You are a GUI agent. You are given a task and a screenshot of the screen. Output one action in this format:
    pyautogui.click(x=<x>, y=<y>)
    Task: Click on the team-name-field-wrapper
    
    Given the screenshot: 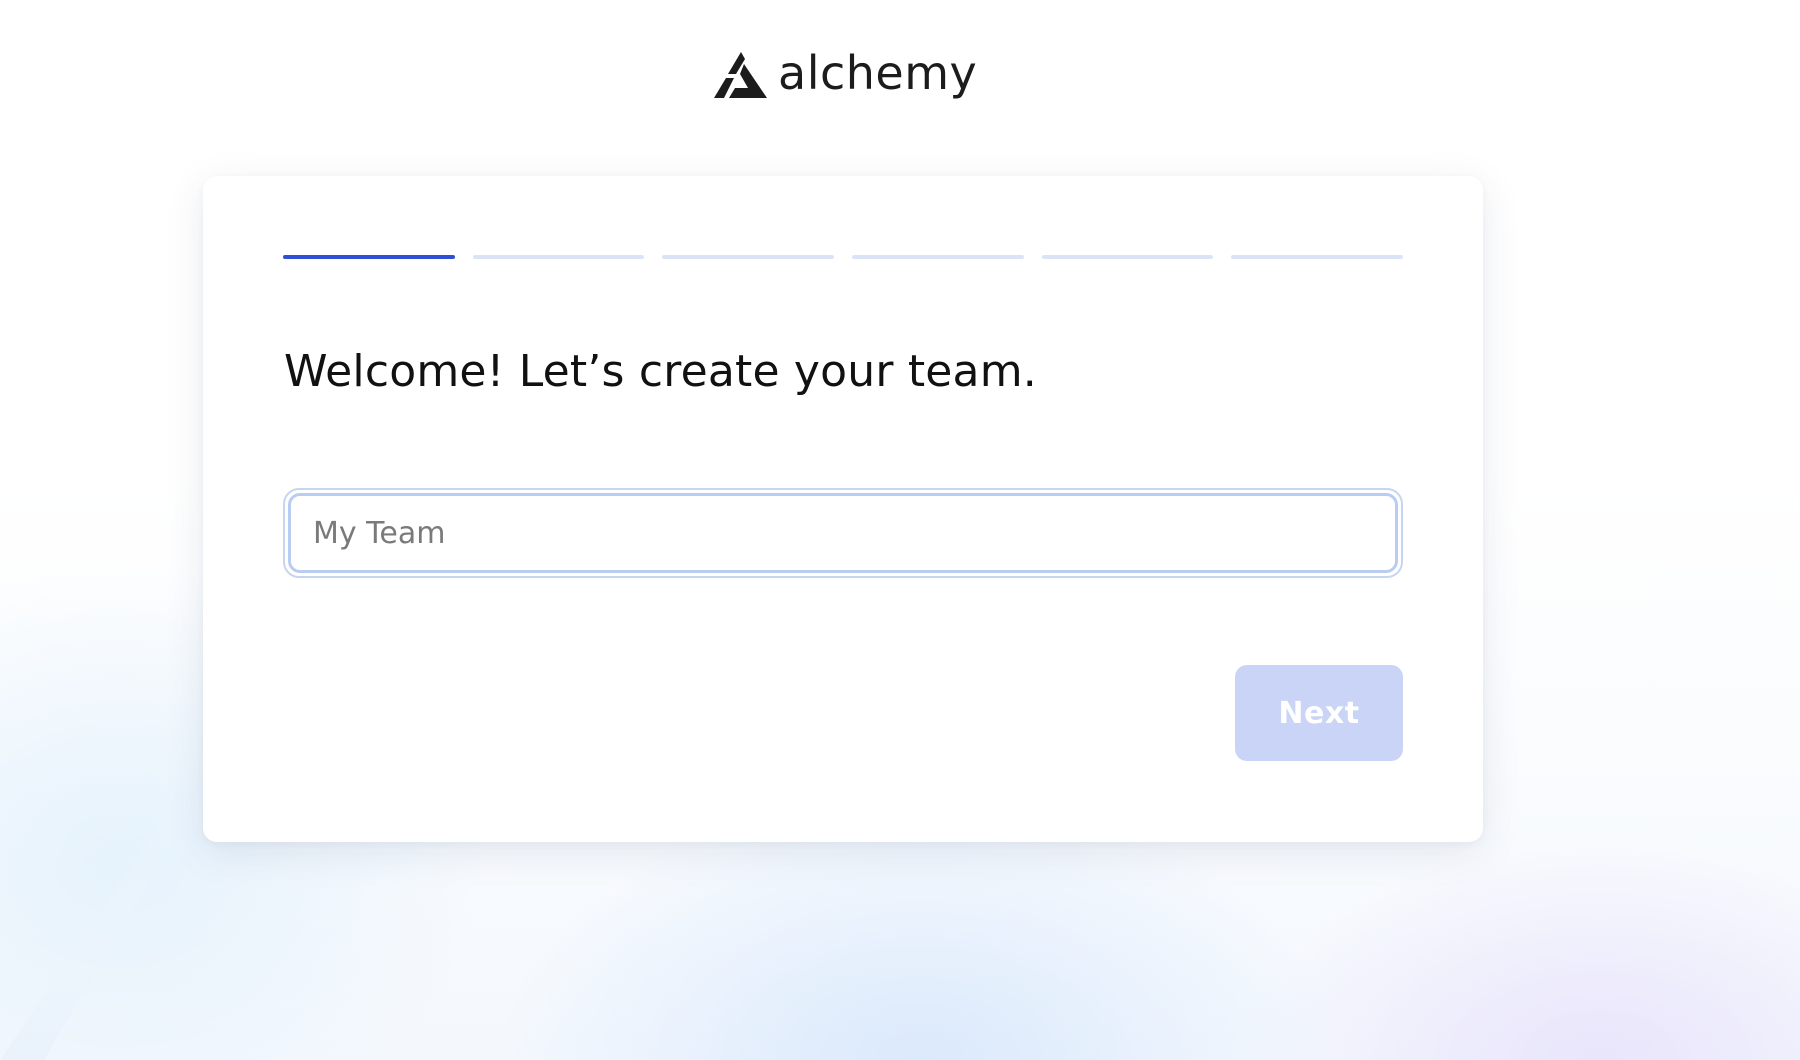 What is the action you would take?
    pyautogui.click(x=843, y=533)
    